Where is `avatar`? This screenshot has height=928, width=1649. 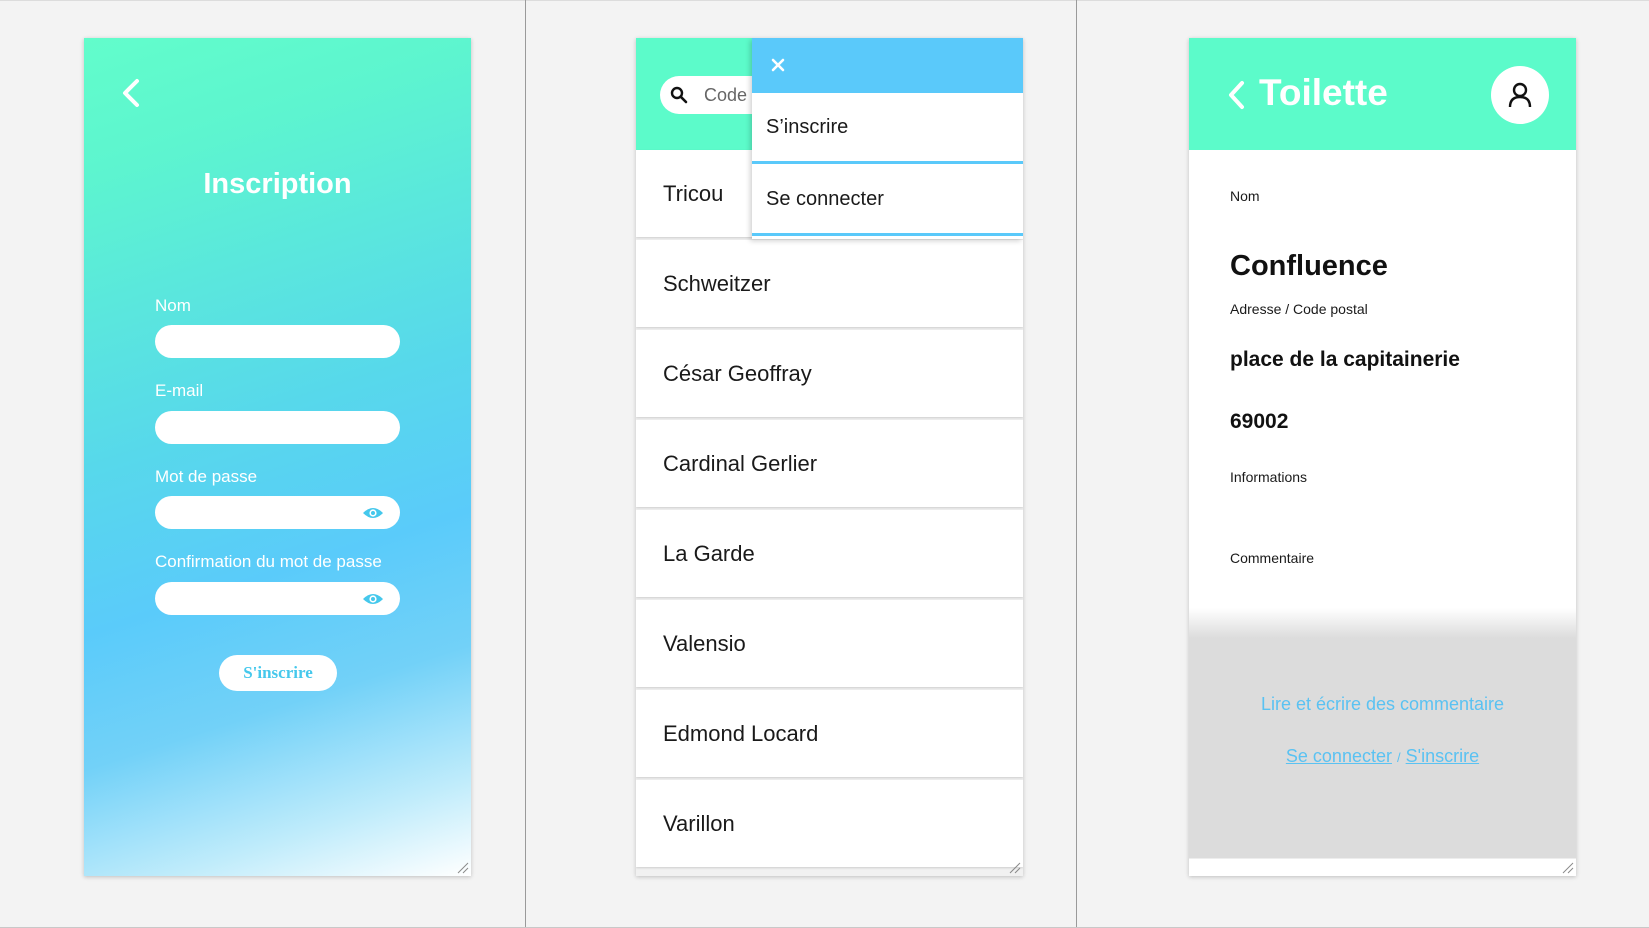
avatar is located at coordinates (1520, 95).